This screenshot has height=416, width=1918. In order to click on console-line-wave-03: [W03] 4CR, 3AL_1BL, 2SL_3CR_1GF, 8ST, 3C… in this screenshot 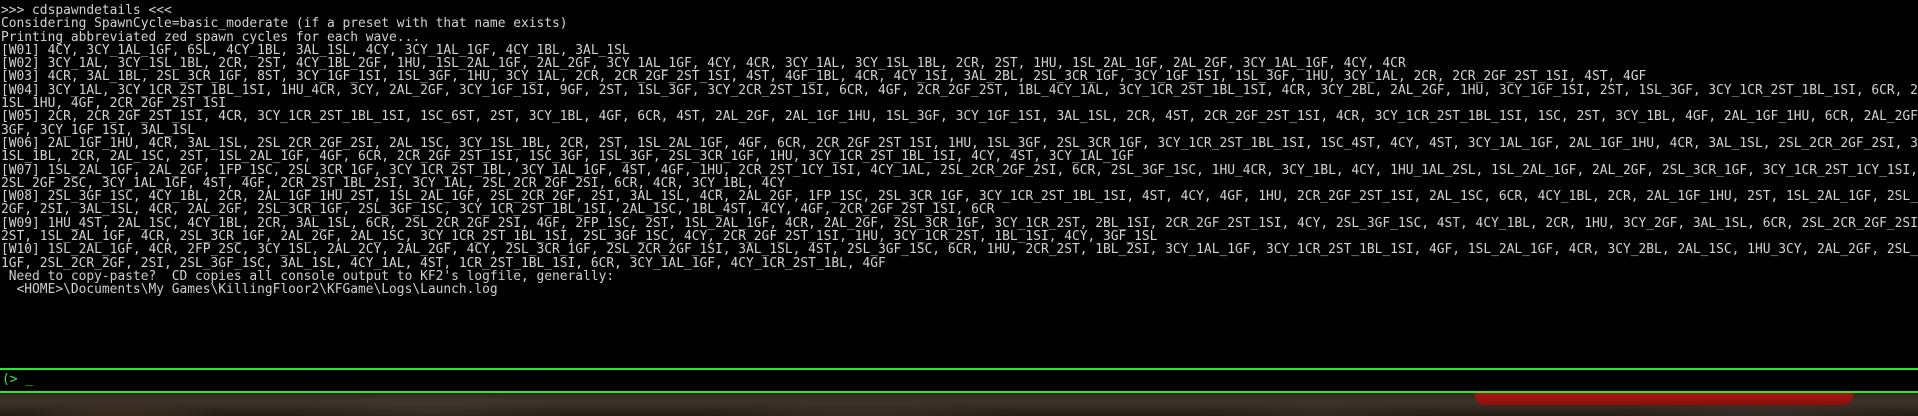, I will do `click(824, 77)`.